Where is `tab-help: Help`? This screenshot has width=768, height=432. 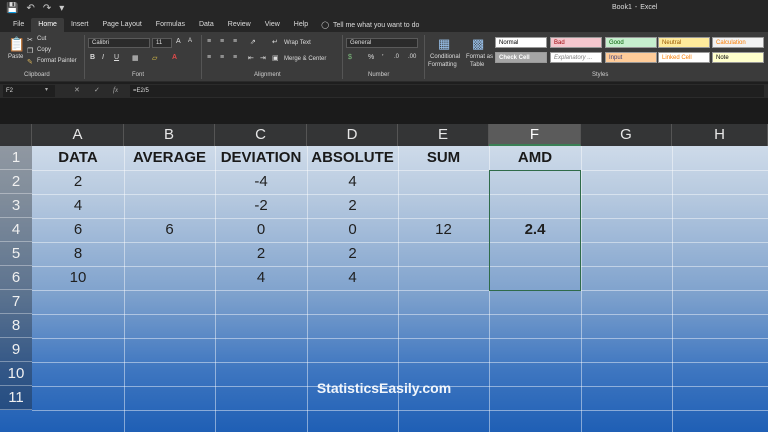
tab-help: Help is located at coordinates (301, 25).